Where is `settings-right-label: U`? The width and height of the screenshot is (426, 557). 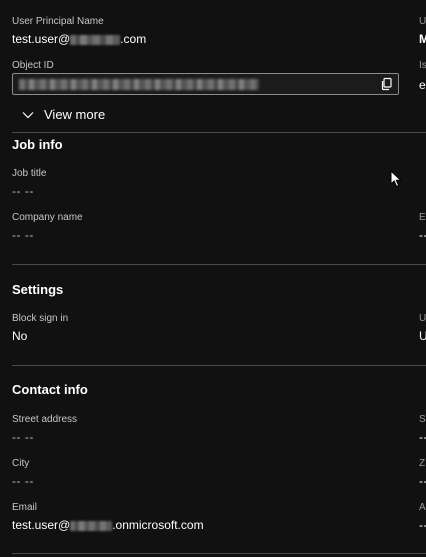 settings-right-label: U is located at coordinates (422, 318).